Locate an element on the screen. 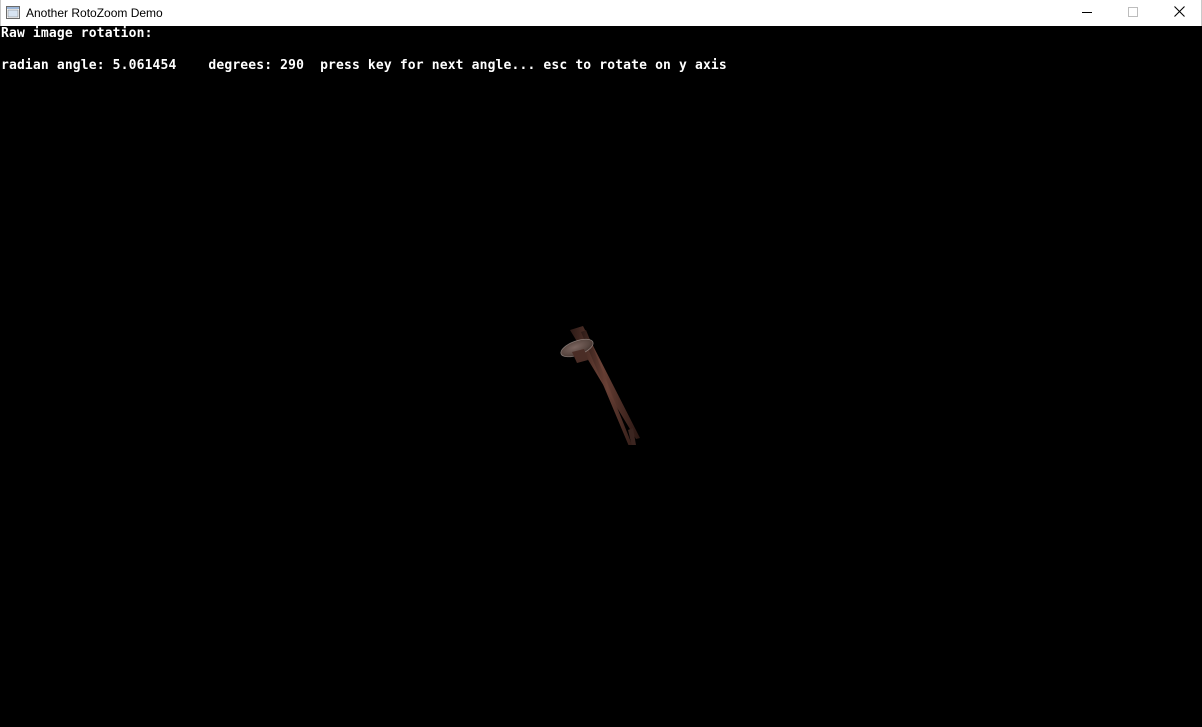  window-title: Another RotoZoom Demo is located at coordinates (94, 13).